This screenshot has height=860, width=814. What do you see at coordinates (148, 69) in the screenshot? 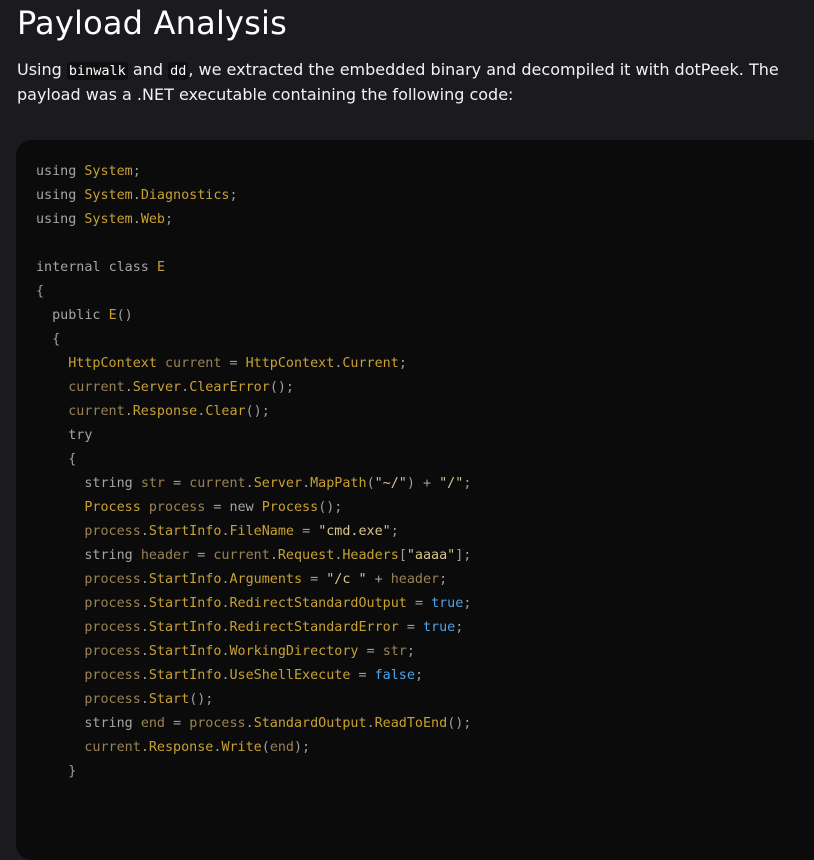
I see `intro-text-2: and` at bounding box center [148, 69].